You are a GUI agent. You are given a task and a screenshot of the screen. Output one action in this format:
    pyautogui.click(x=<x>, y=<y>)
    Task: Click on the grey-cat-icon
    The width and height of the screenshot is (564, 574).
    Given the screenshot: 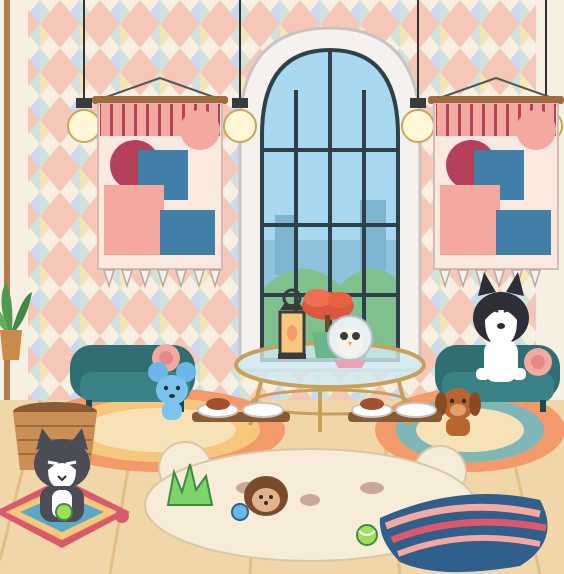 What is the action you would take?
    pyautogui.click(x=62, y=475)
    